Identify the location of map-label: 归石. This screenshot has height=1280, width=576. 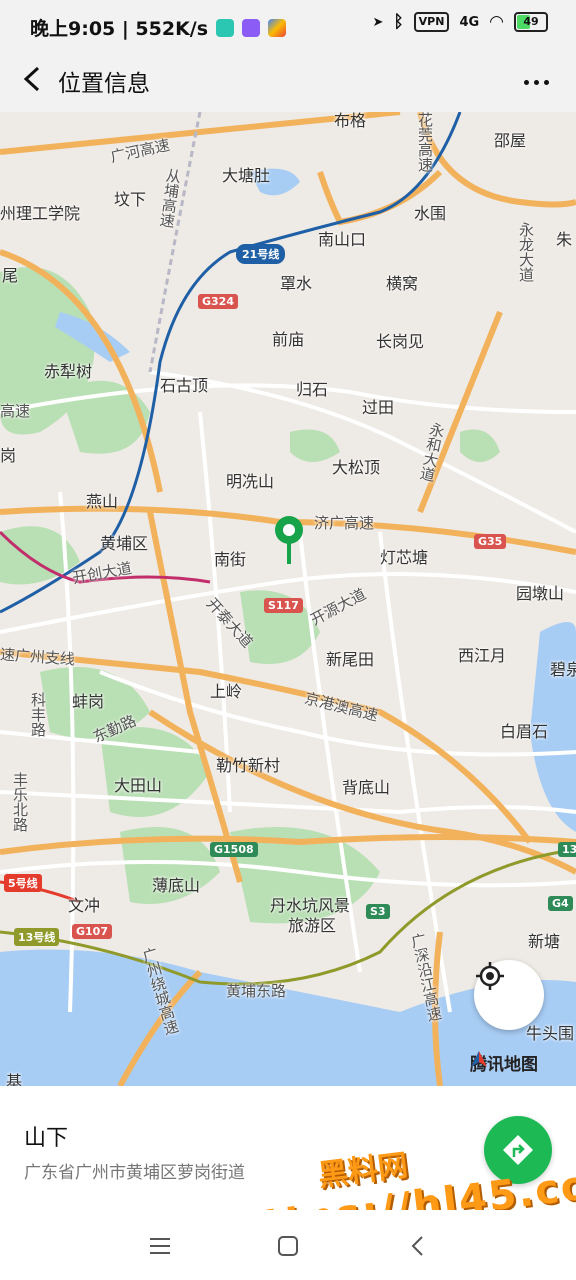
(312, 389).